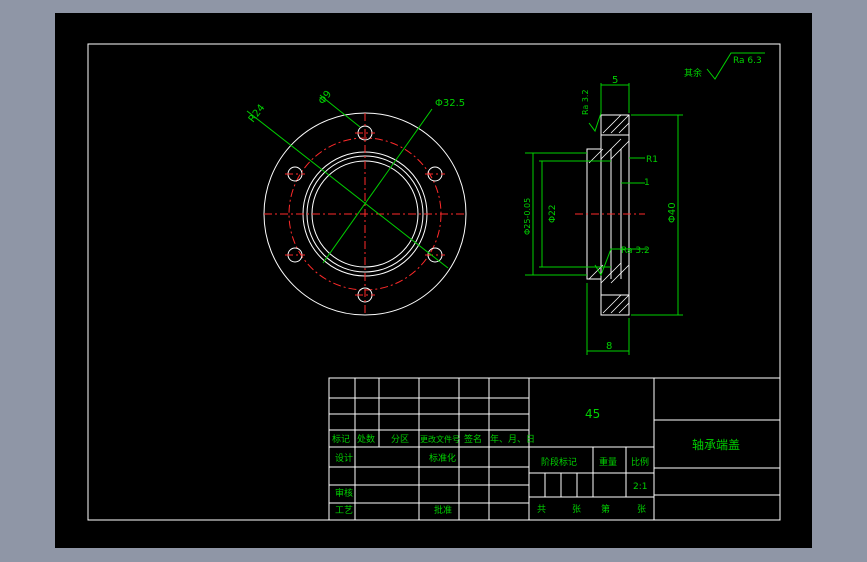 This screenshot has width=867, height=562. Describe the element at coordinates (592, 414) in the screenshot. I see `material-label: 45` at that location.